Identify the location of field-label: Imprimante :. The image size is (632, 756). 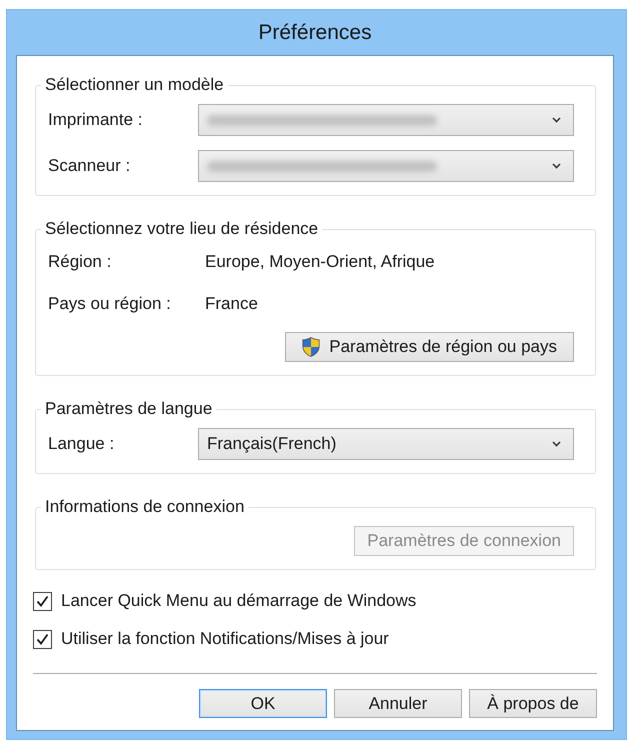
(96, 120).